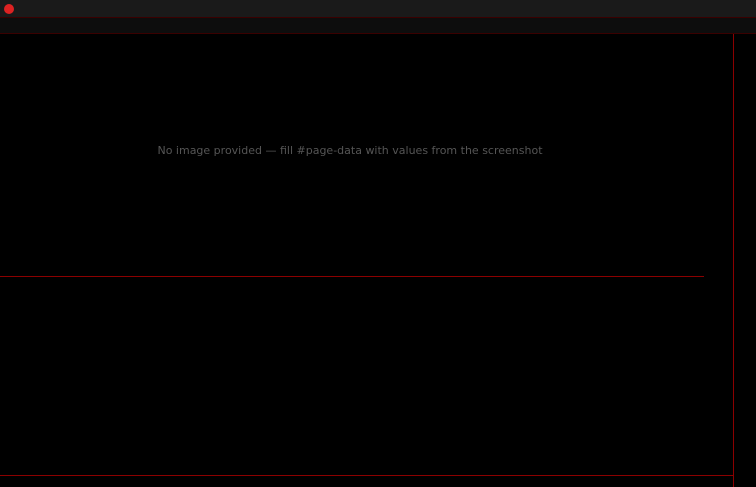  I want to click on menu-bar, so click(378, 9).